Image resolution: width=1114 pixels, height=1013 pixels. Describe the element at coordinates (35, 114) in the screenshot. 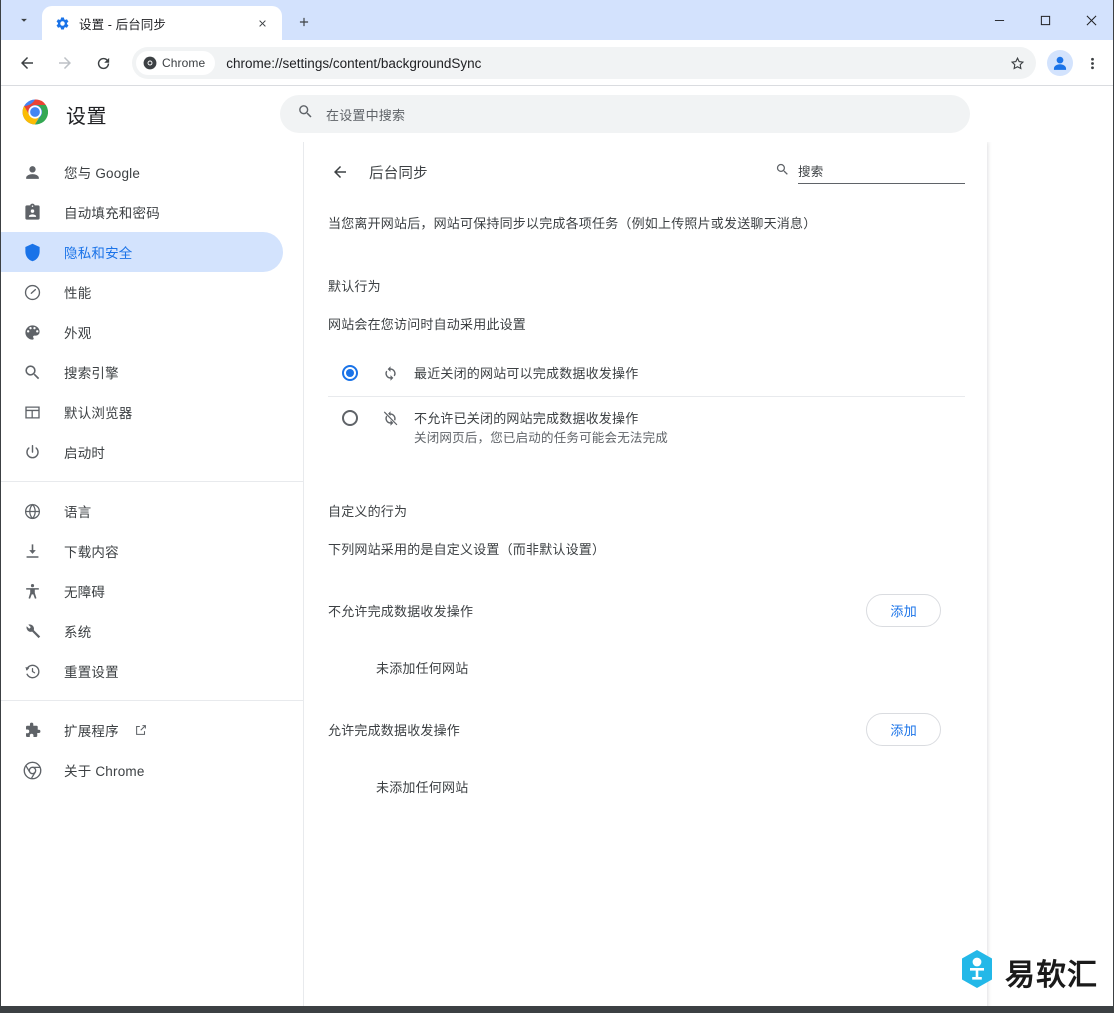

I see `chrome-logo-icon` at that location.